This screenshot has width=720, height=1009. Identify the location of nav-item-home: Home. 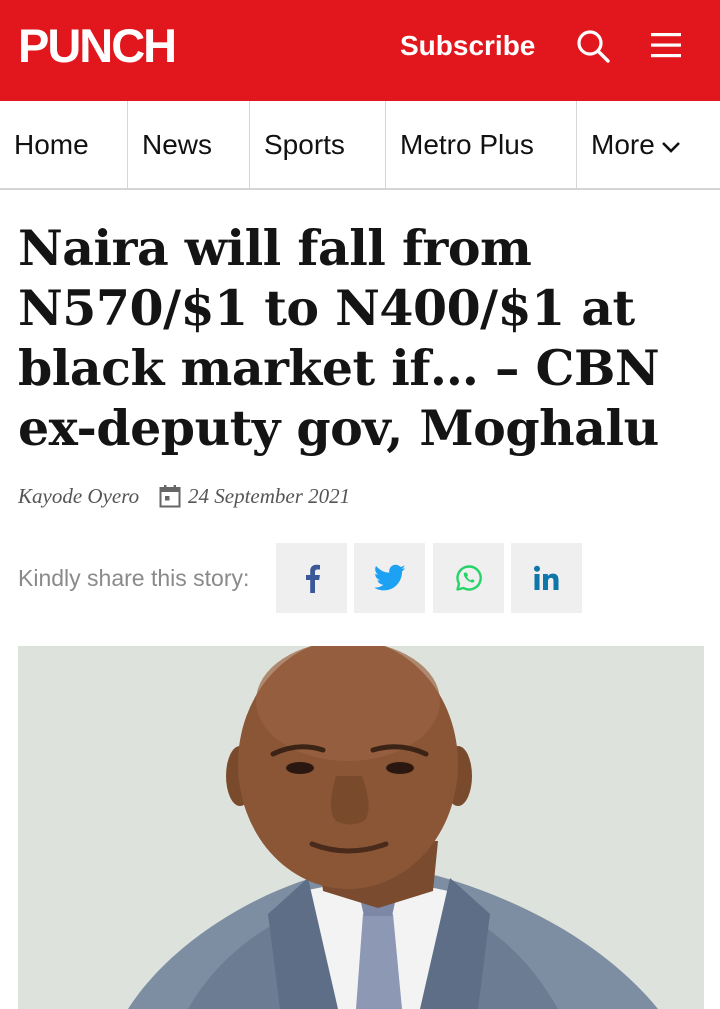
(64, 144).